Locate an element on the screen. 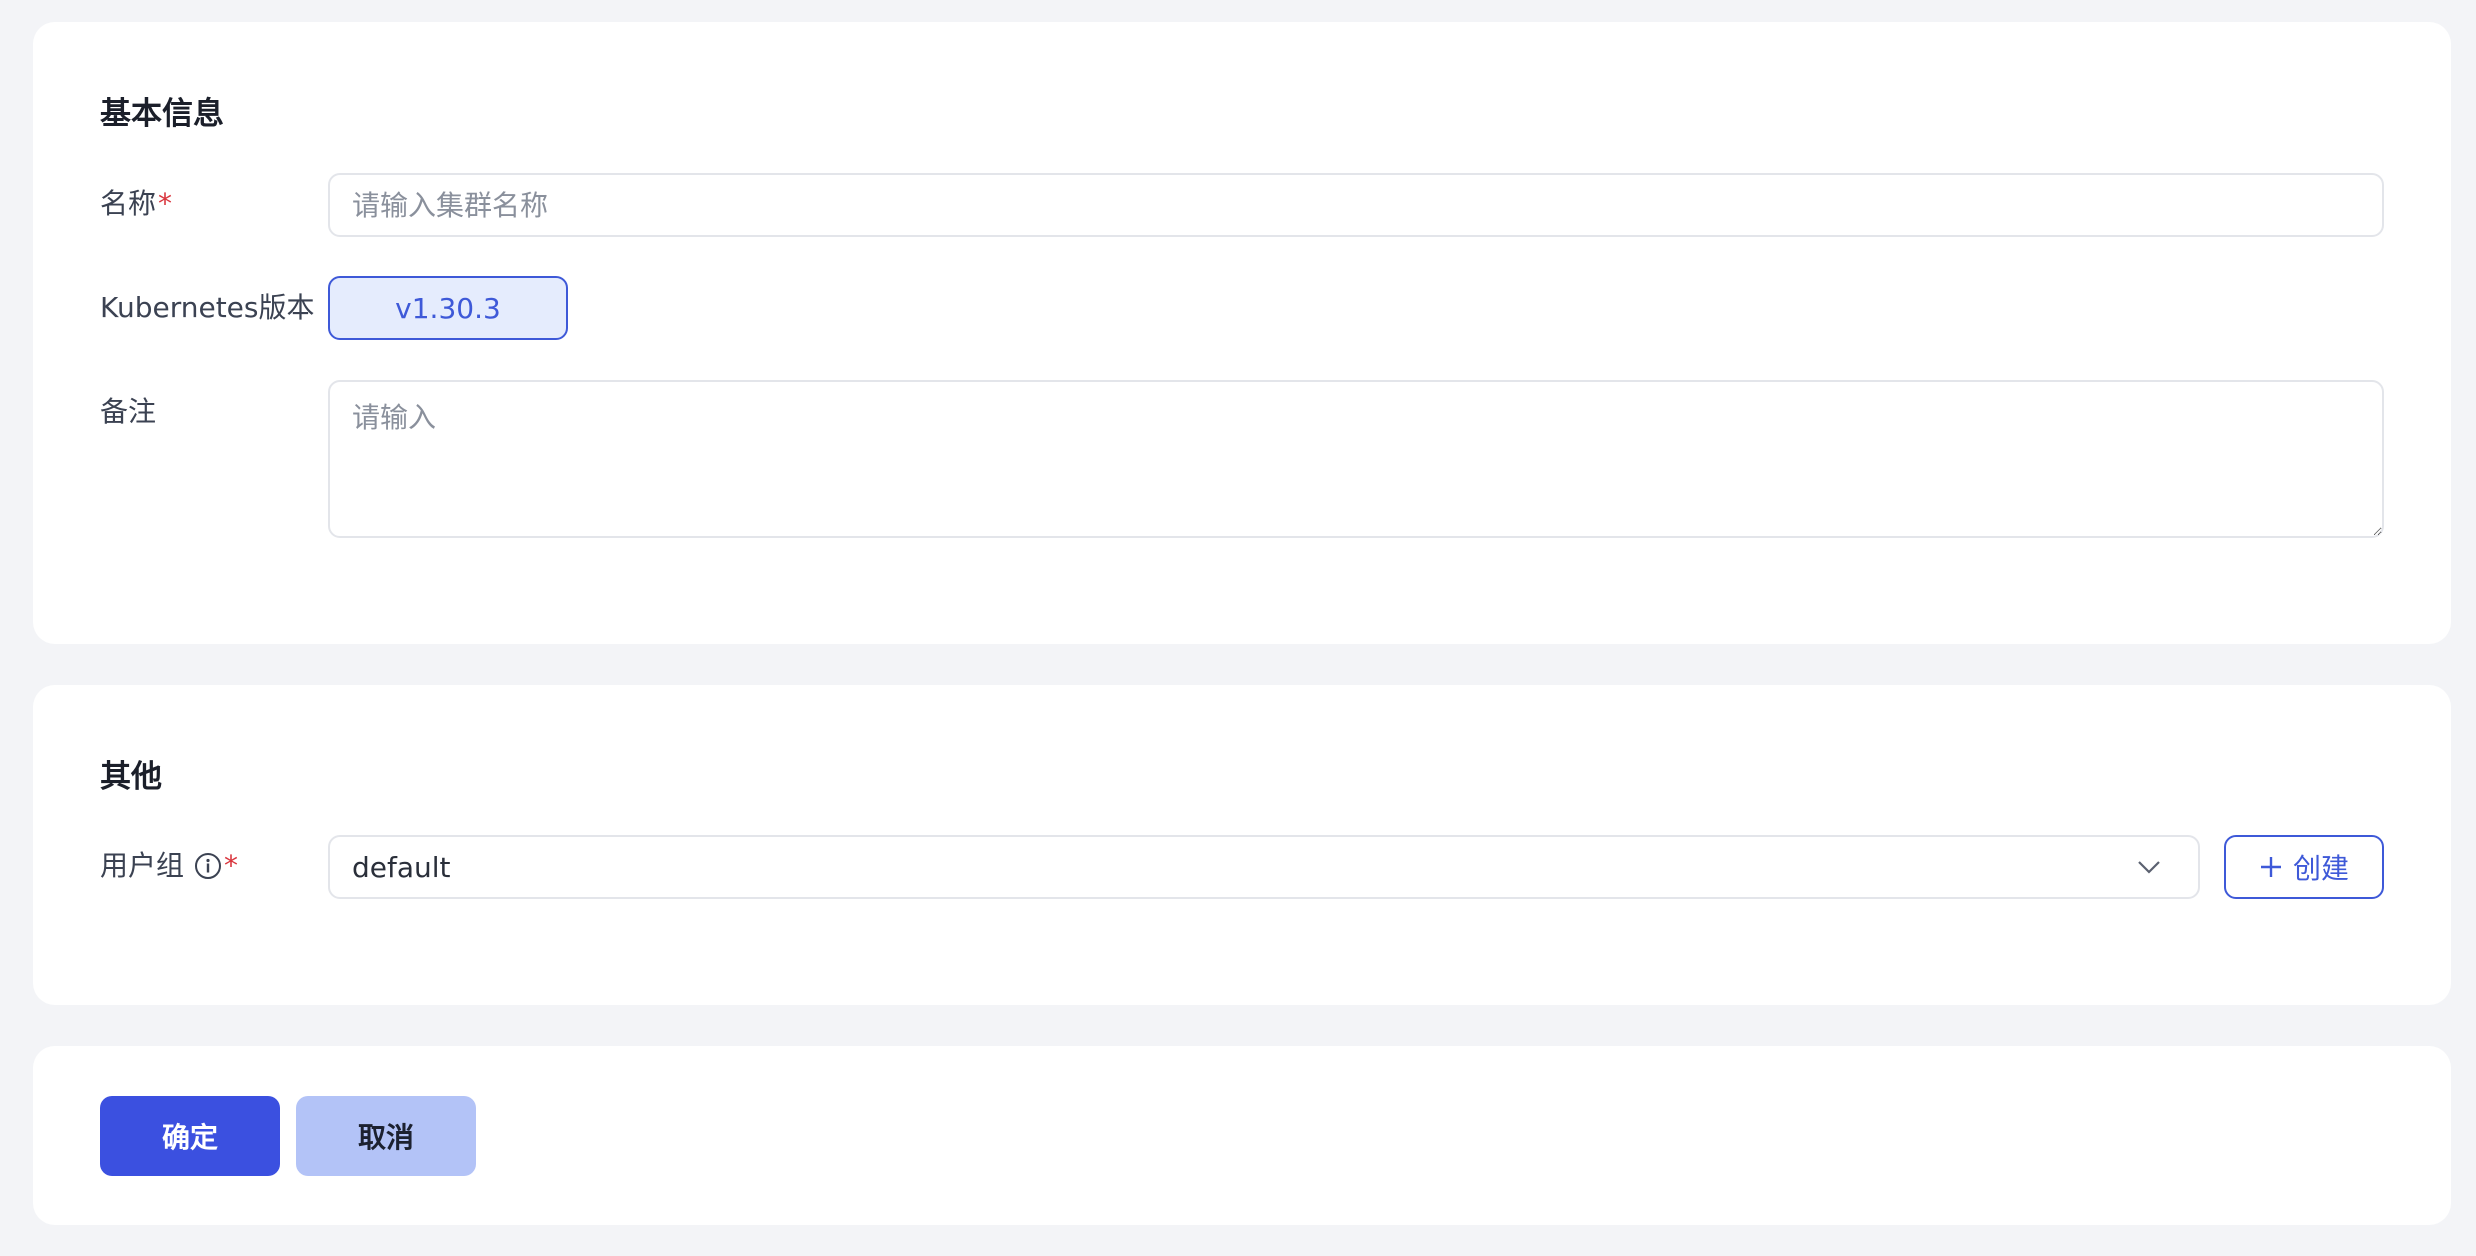 This screenshot has height=1256, width=2476. kubernetes-version-value: v1.30.3 is located at coordinates (448, 308).